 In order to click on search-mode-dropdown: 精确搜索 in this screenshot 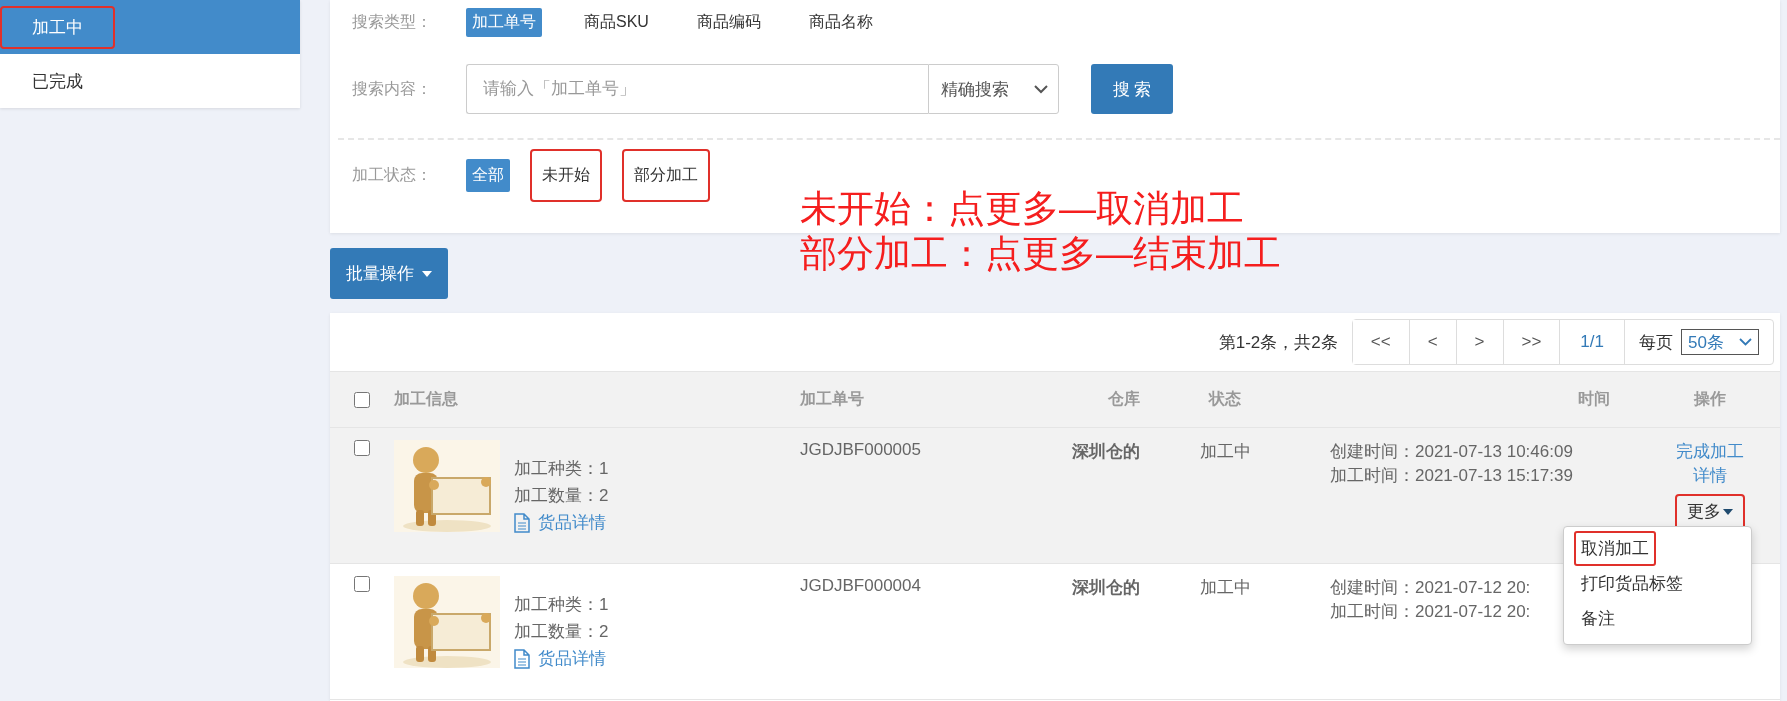, I will do `click(993, 89)`.